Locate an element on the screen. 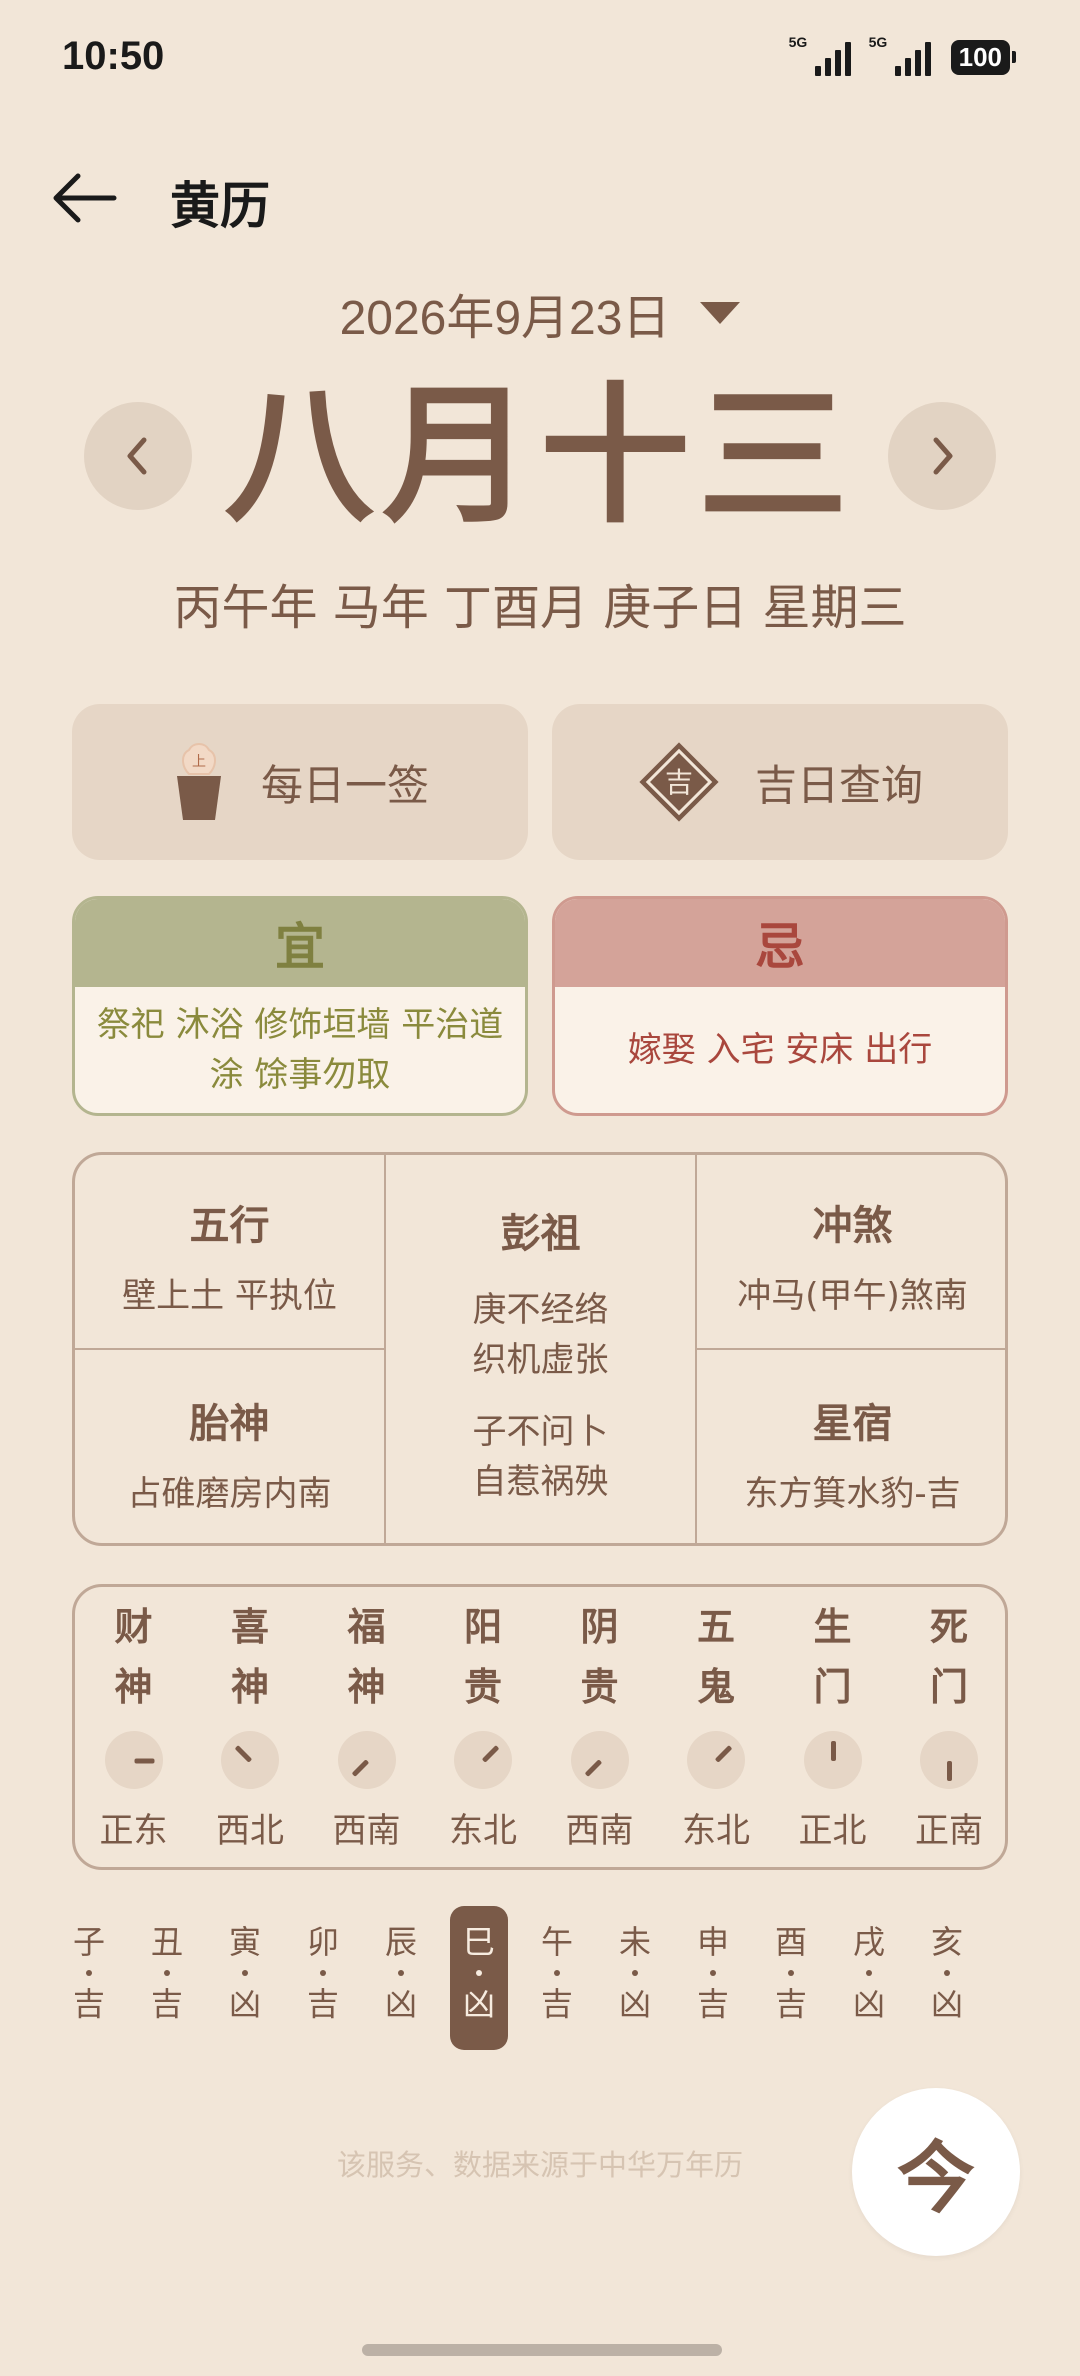  xingxiu-cell: 星宿 东方箕水豹-吉 is located at coordinates (852, 1455).